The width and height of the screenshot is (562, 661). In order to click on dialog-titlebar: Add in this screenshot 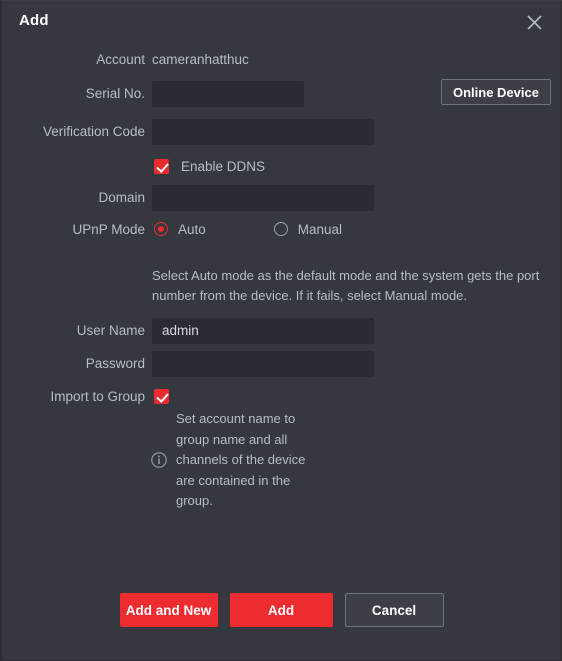, I will do `click(281, 22)`.